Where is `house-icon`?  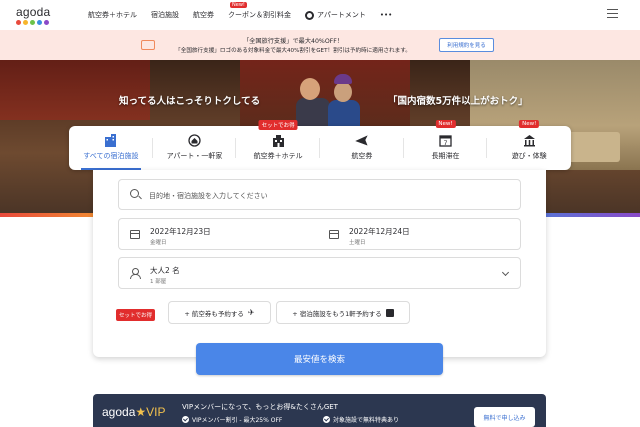
house-icon is located at coordinates (195, 140).